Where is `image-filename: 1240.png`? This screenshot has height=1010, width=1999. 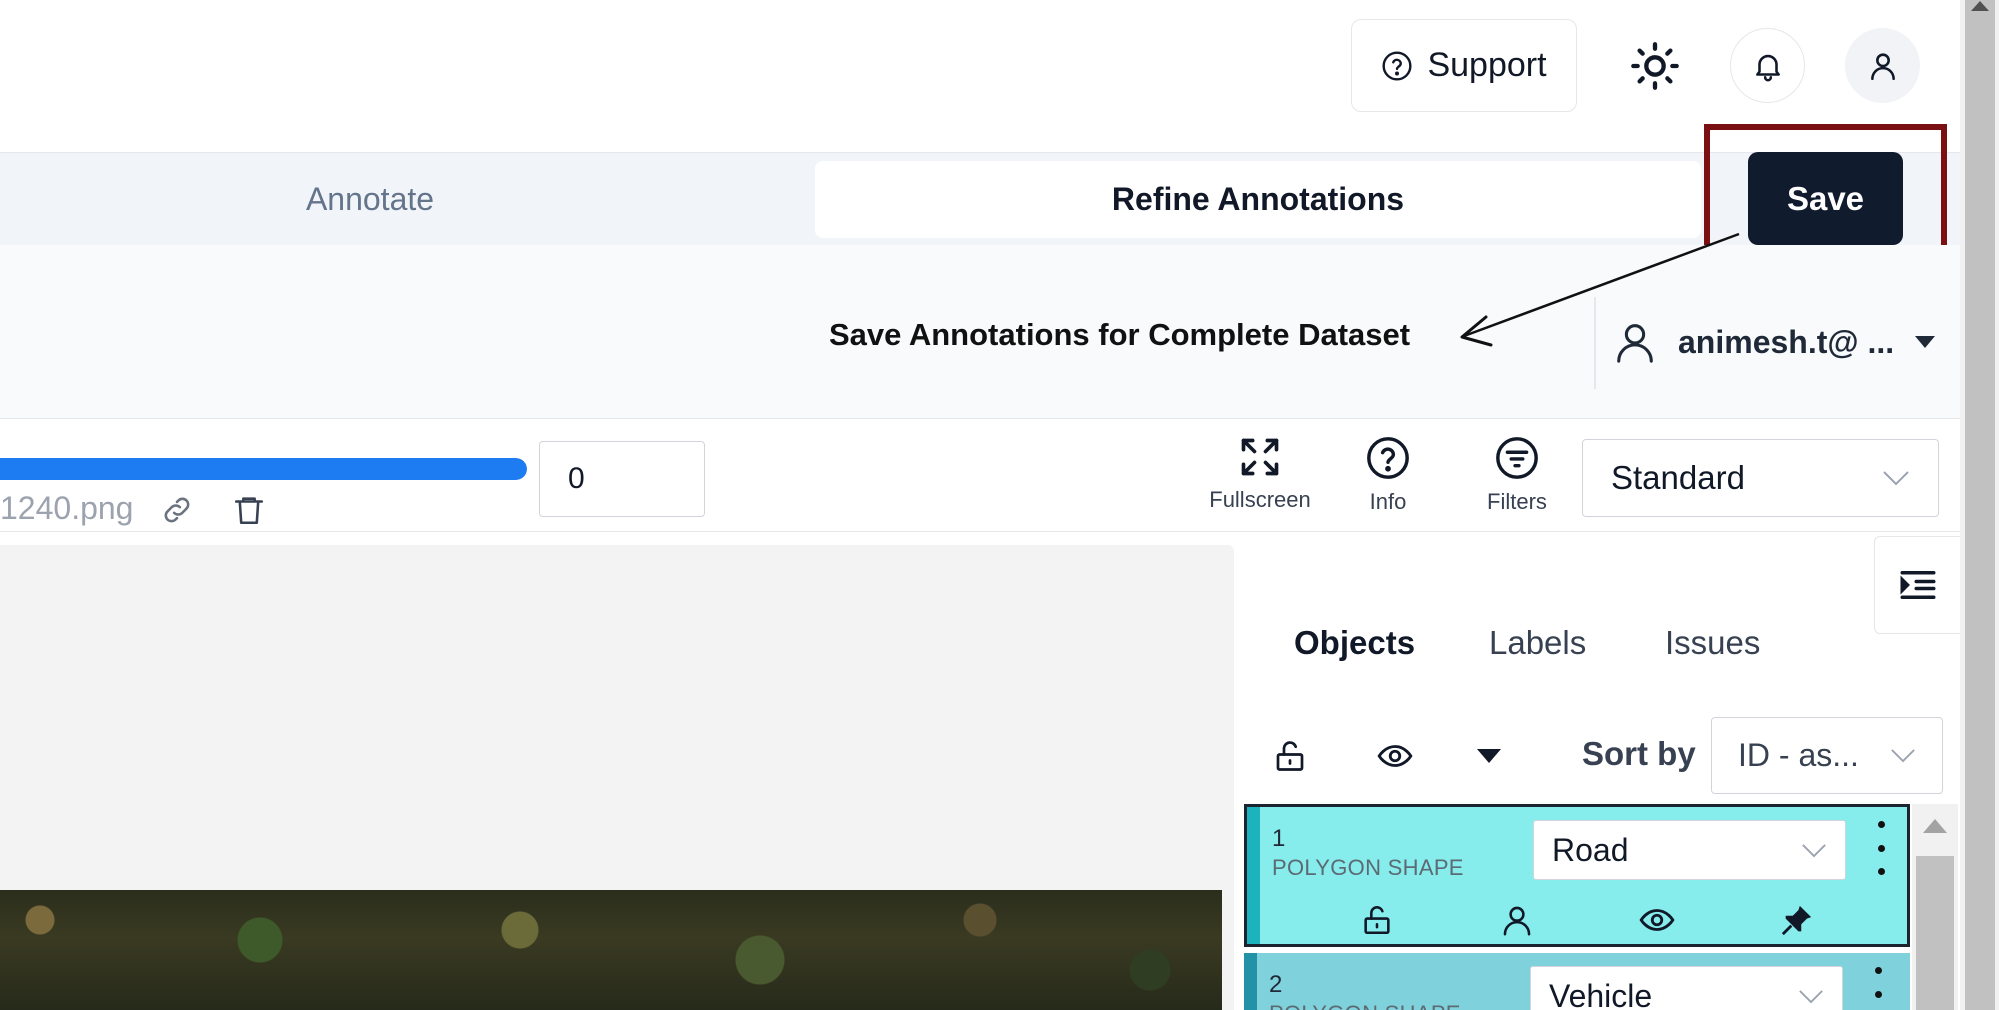
image-filename: 1240.png is located at coordinates (67, 508).